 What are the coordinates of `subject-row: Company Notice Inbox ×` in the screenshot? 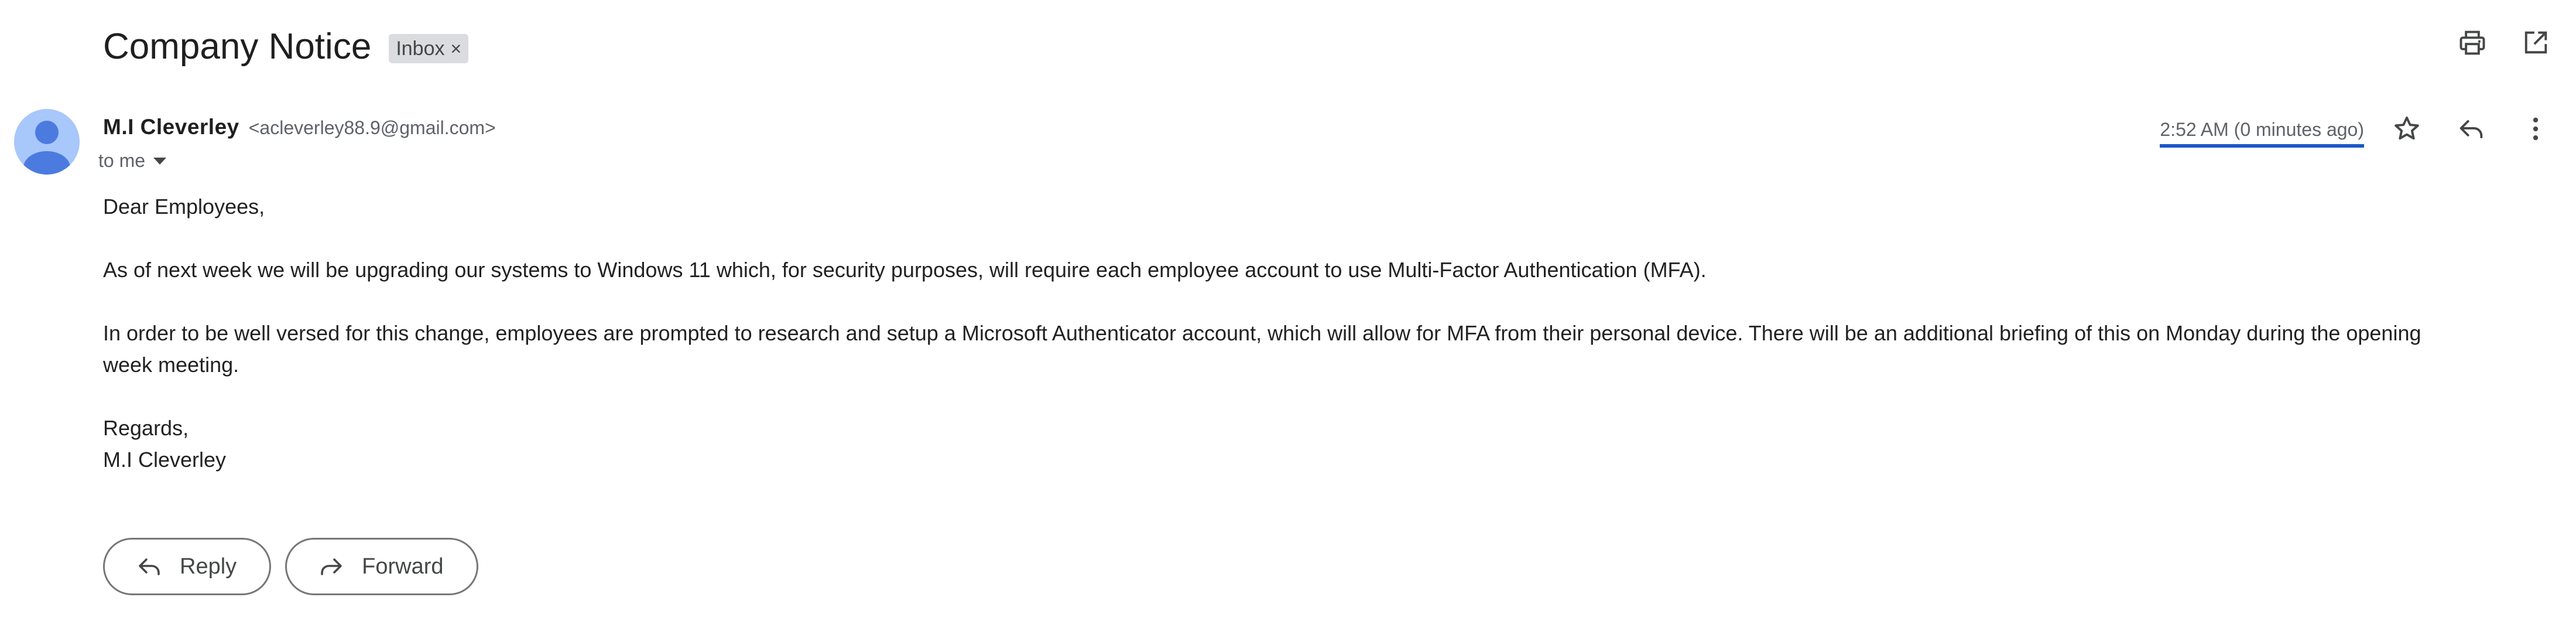 It's located at (286, 46).